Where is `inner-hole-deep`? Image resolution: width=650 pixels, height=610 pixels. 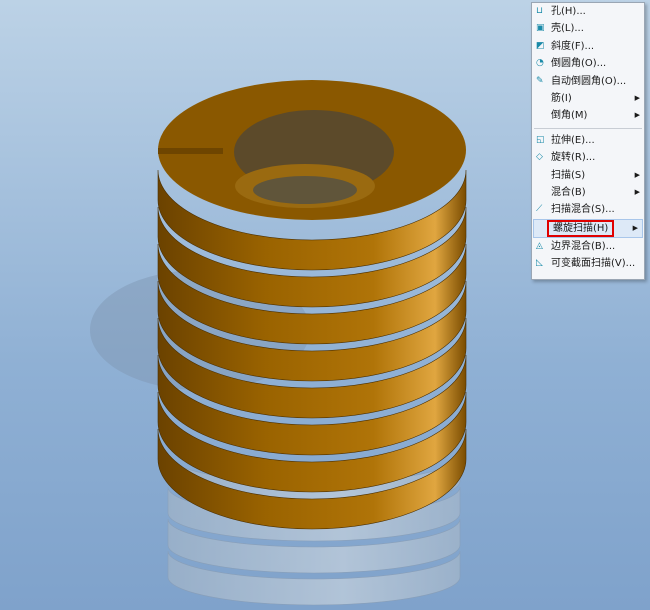
inner-hole-deep is located at coordinates (305, 190).